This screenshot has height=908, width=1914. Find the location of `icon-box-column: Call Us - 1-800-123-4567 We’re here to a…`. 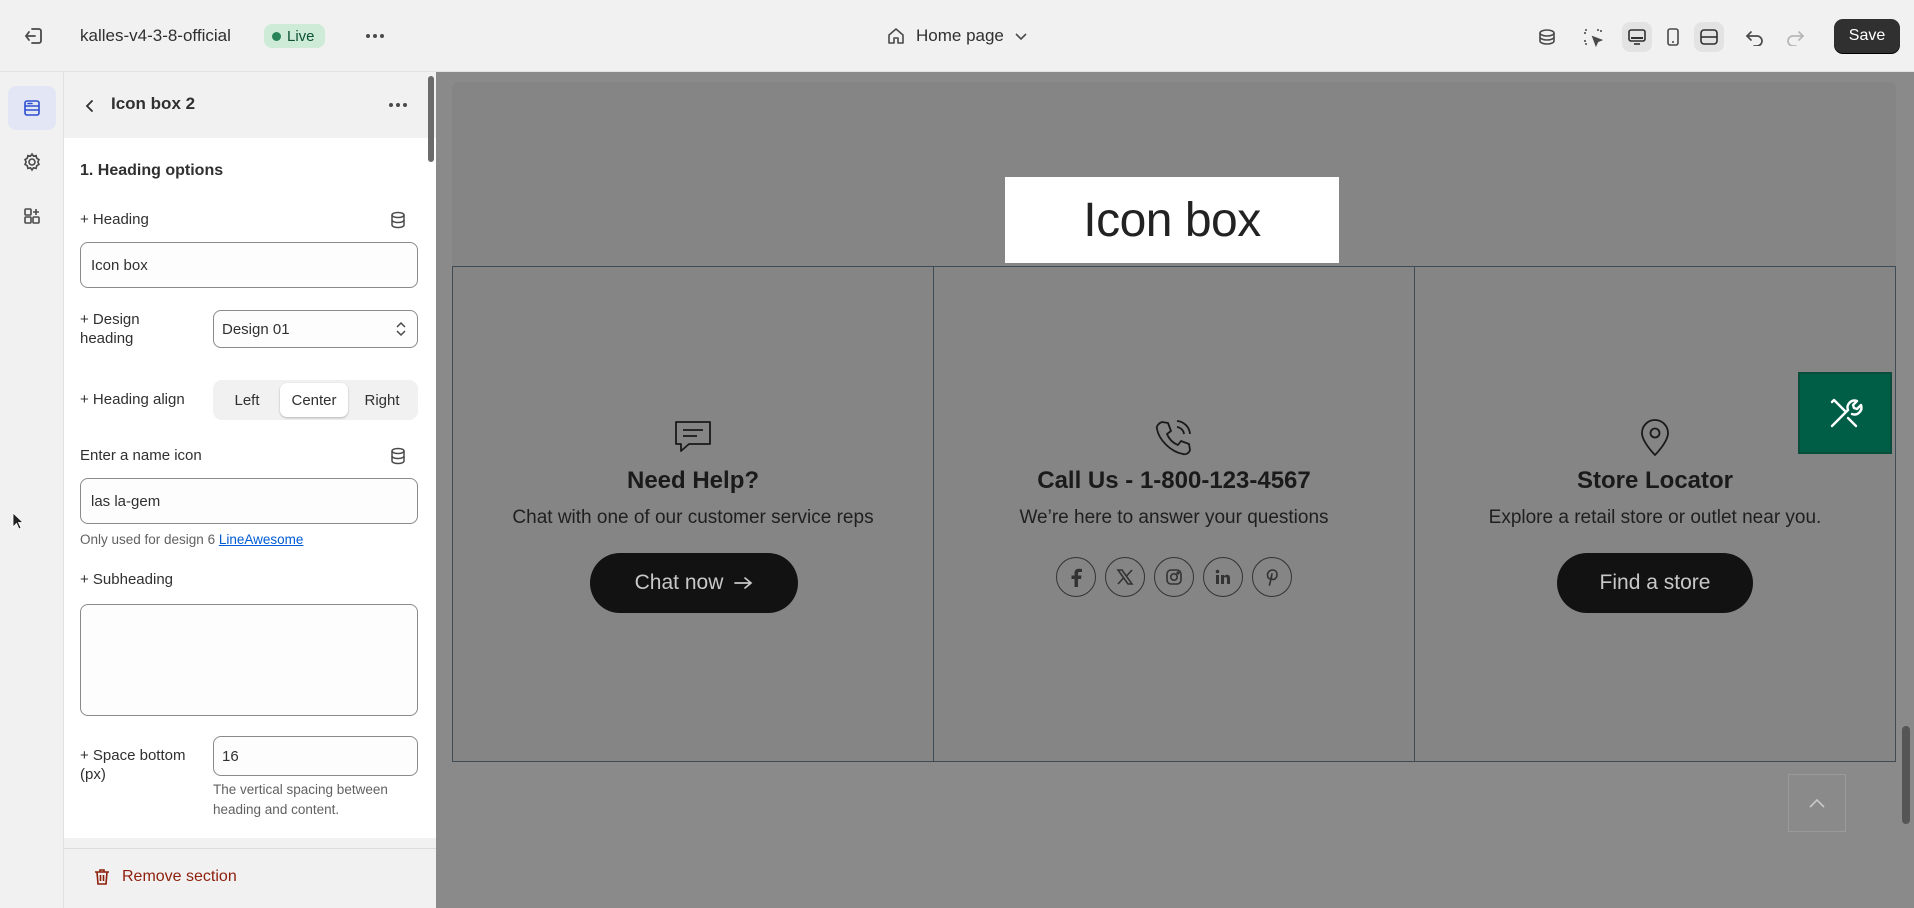

icon-box-column: Call Us - 1-800-123-4567 We’re here to a… is located at coordinates (1174, 514).